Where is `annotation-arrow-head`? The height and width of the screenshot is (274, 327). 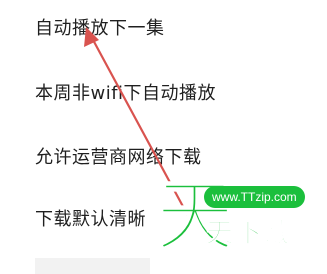 annotation-arrow-head is located at coordinates (91, 37).